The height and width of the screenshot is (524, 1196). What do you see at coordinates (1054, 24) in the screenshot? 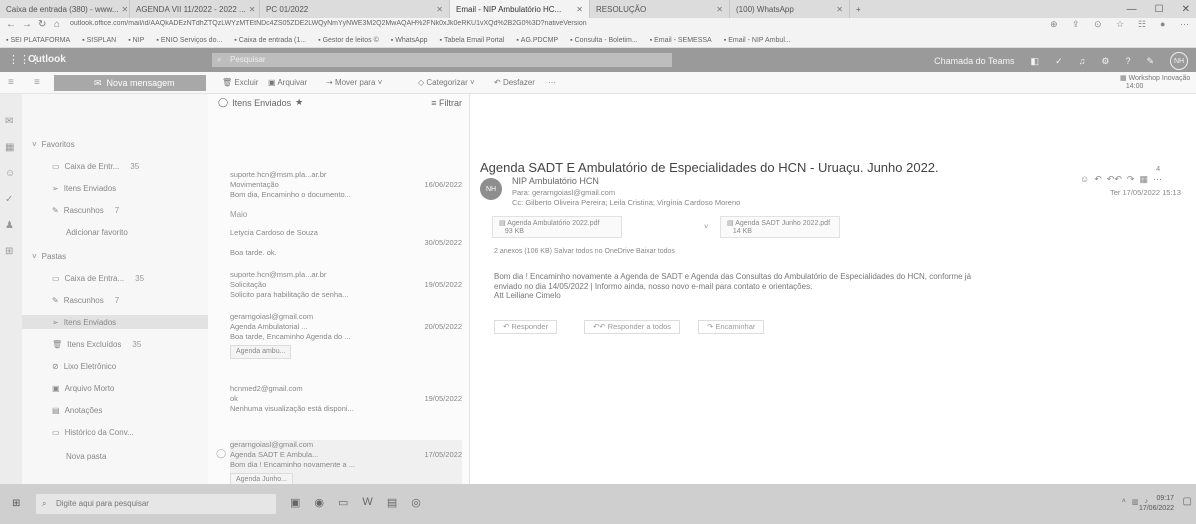
I see `extension-icon: ⊕` at bounding box center [1054, 24].